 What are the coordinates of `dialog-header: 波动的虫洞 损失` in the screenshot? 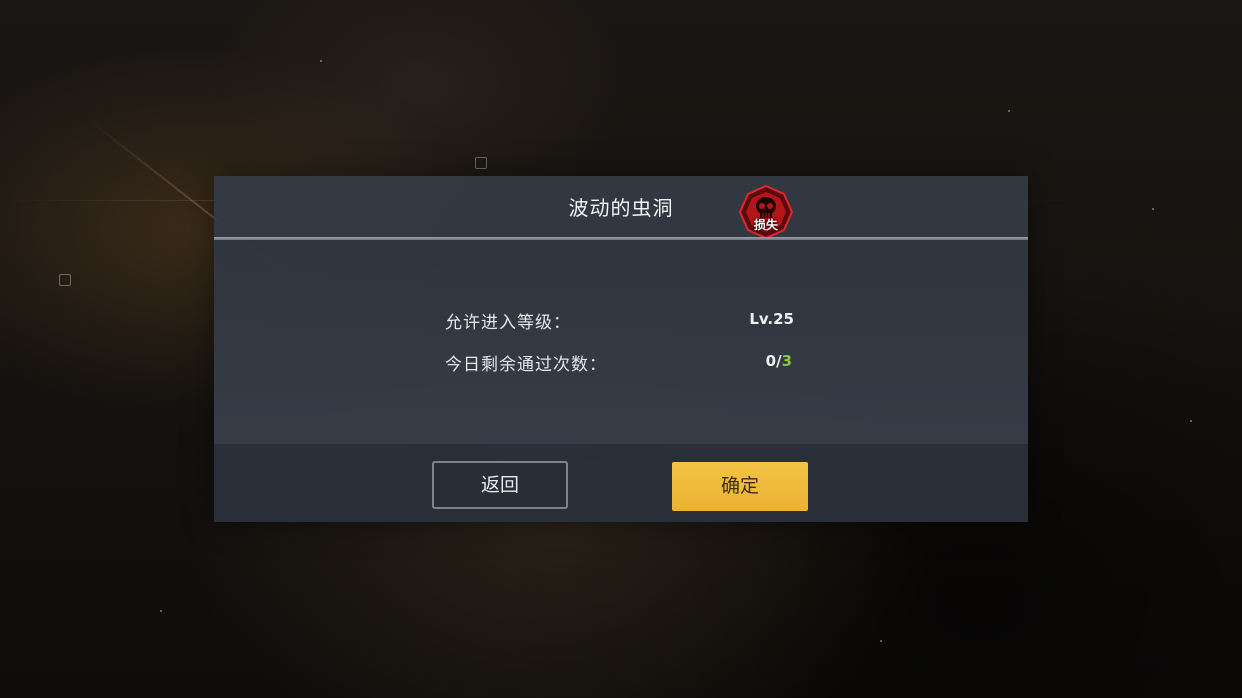 It's located at (621, 208).